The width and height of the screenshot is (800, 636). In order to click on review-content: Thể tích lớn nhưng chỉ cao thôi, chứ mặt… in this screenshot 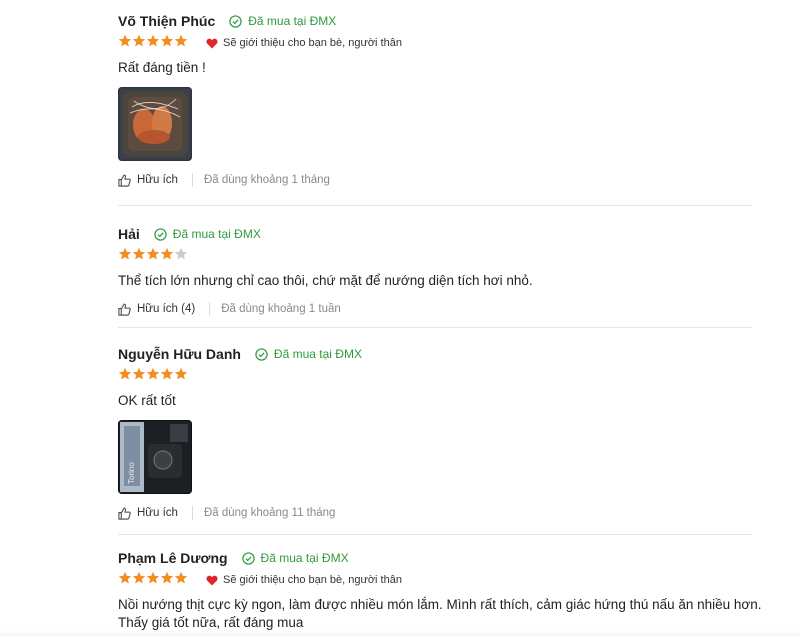, I will do `click(325, 280)`.